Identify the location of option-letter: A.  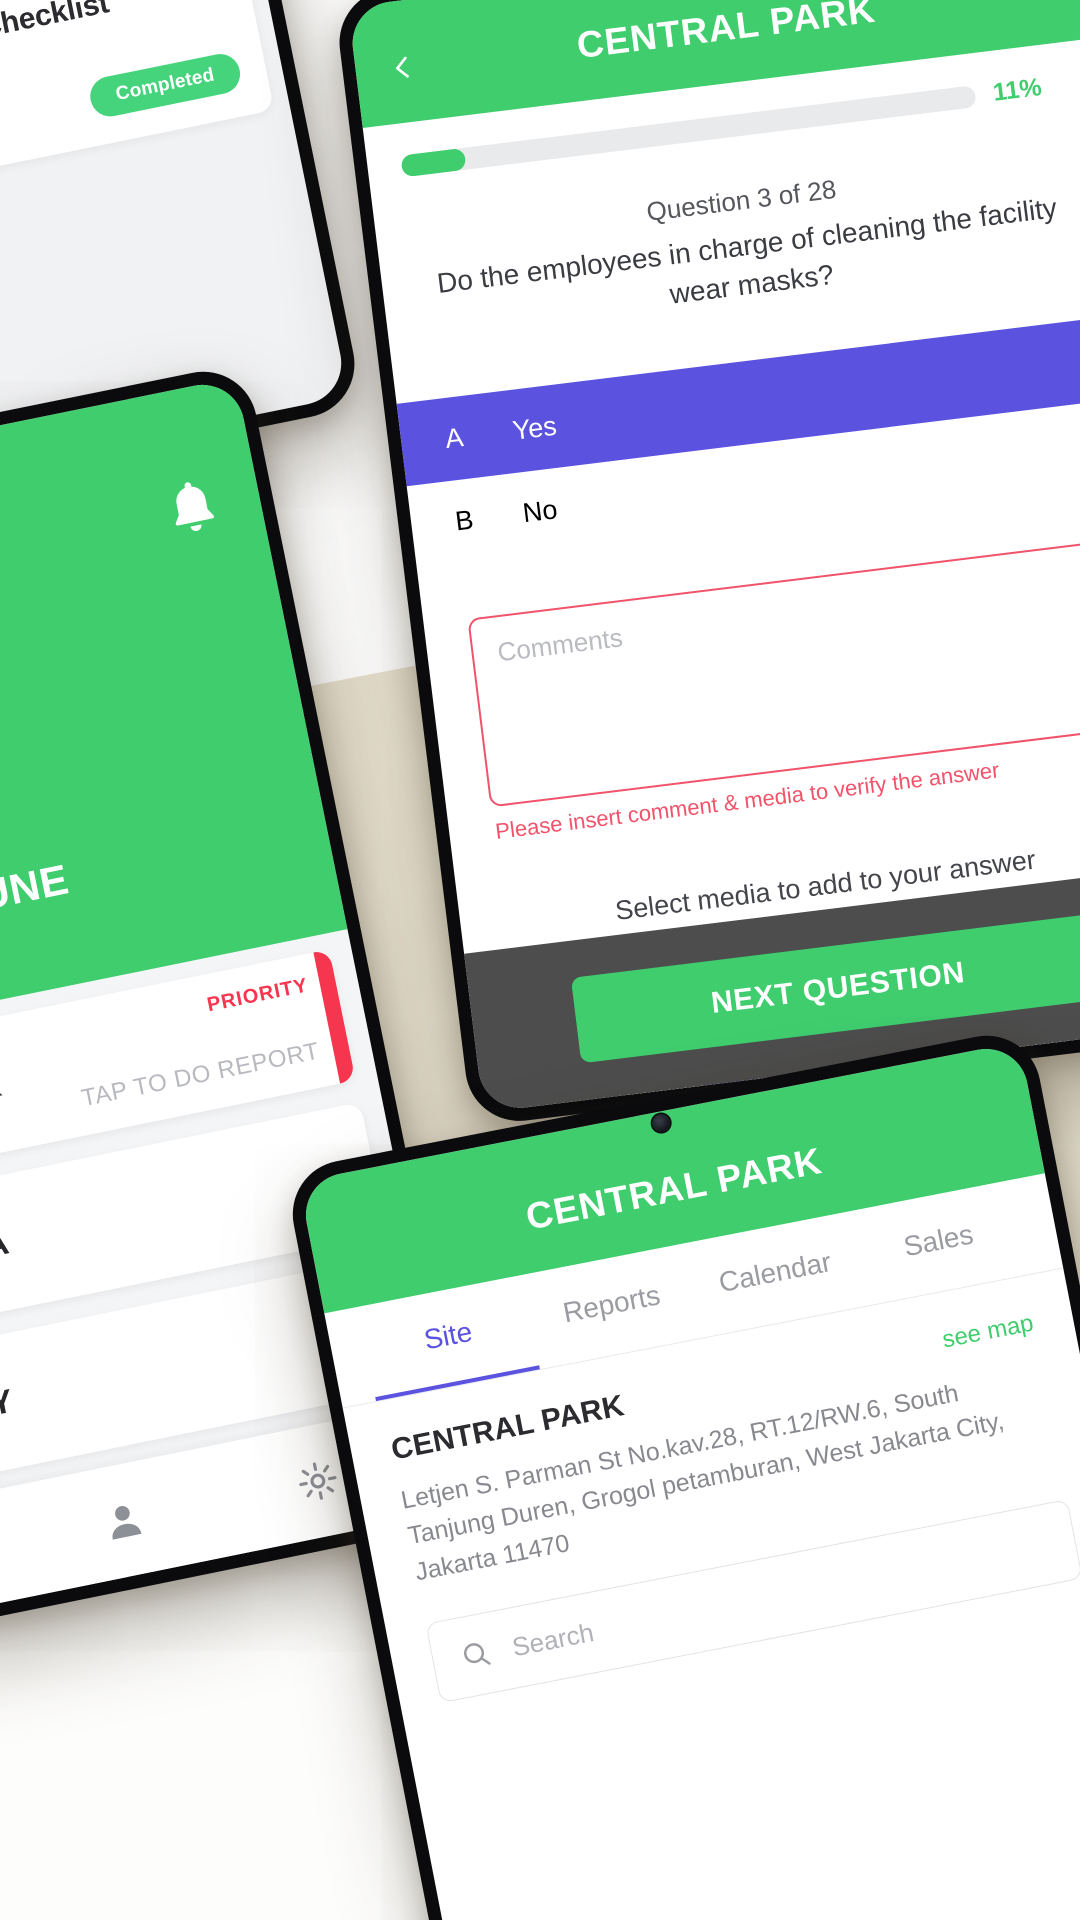
(454, 438).